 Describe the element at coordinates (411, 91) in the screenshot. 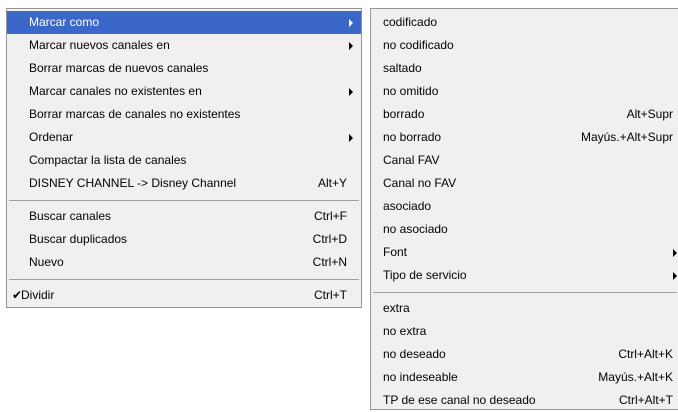

I see `menu-item-label: no omitido` at that location.